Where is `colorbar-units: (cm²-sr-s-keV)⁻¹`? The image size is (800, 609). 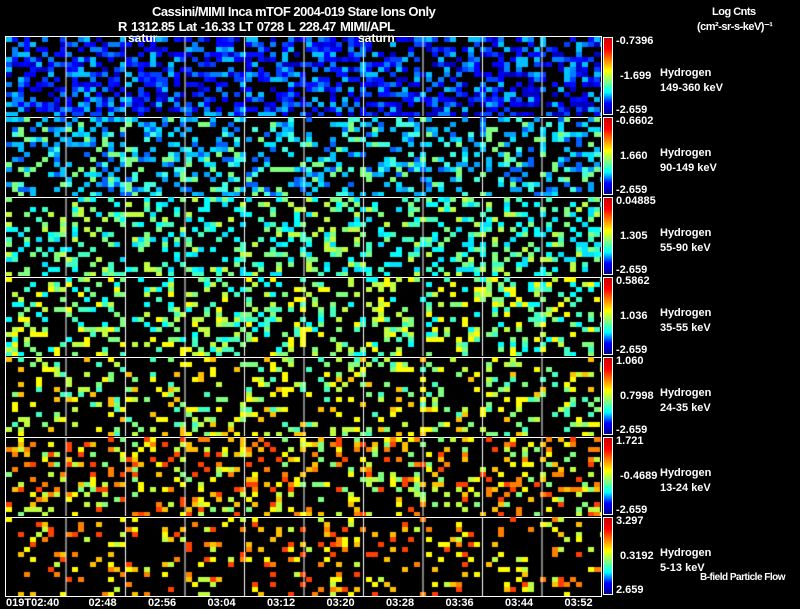
colorbar-units: (cm²-sr-s-keV)⁻¹ is located at coordinates (735, 27).